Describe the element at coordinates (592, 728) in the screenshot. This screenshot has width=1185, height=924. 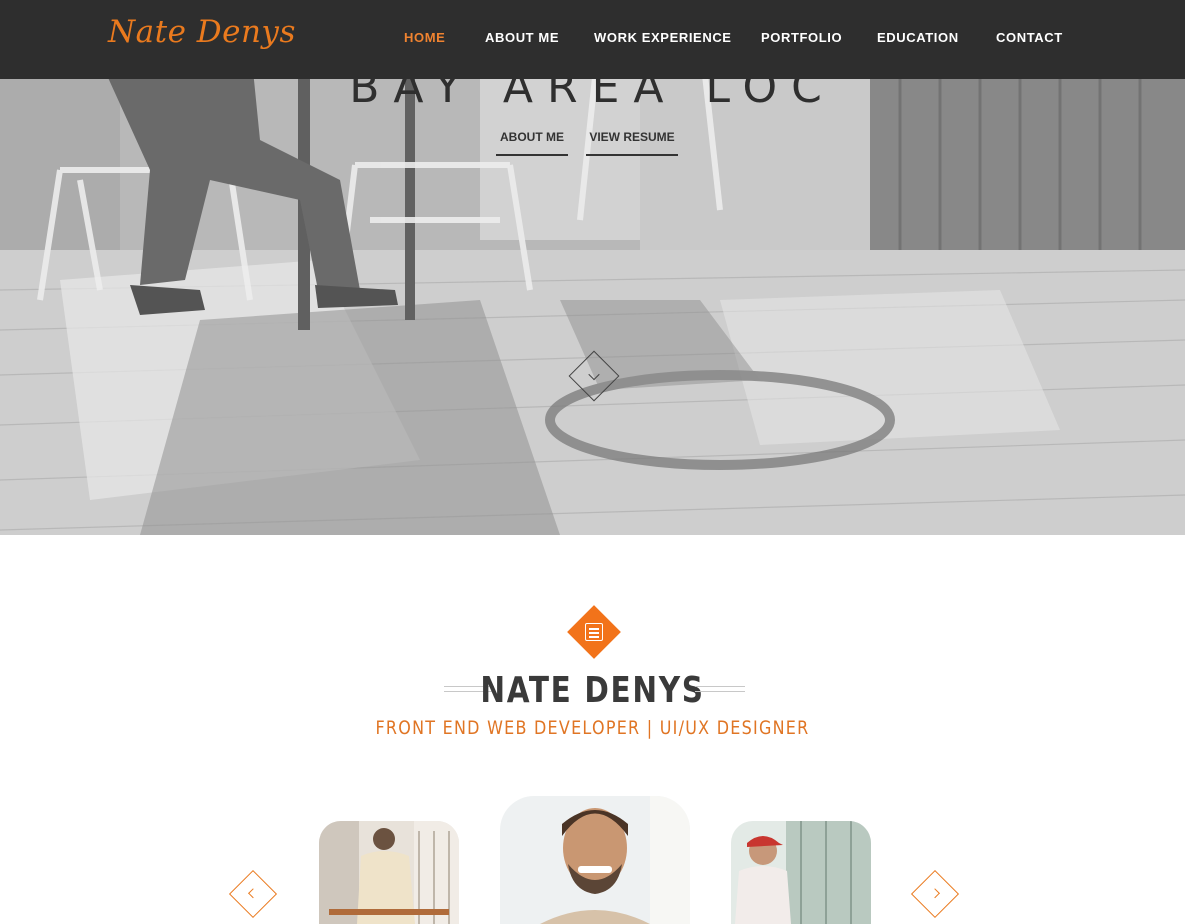
I see `profile-subtitle: FRONT END WEB DEVELOPER | UI/UX DESIGNER` at that location.